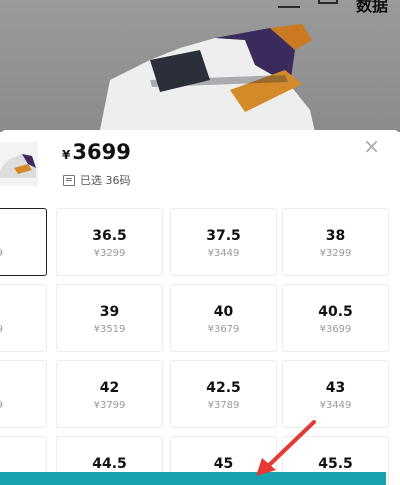  I want to click on confirm-button-bar, so click(193, 478).